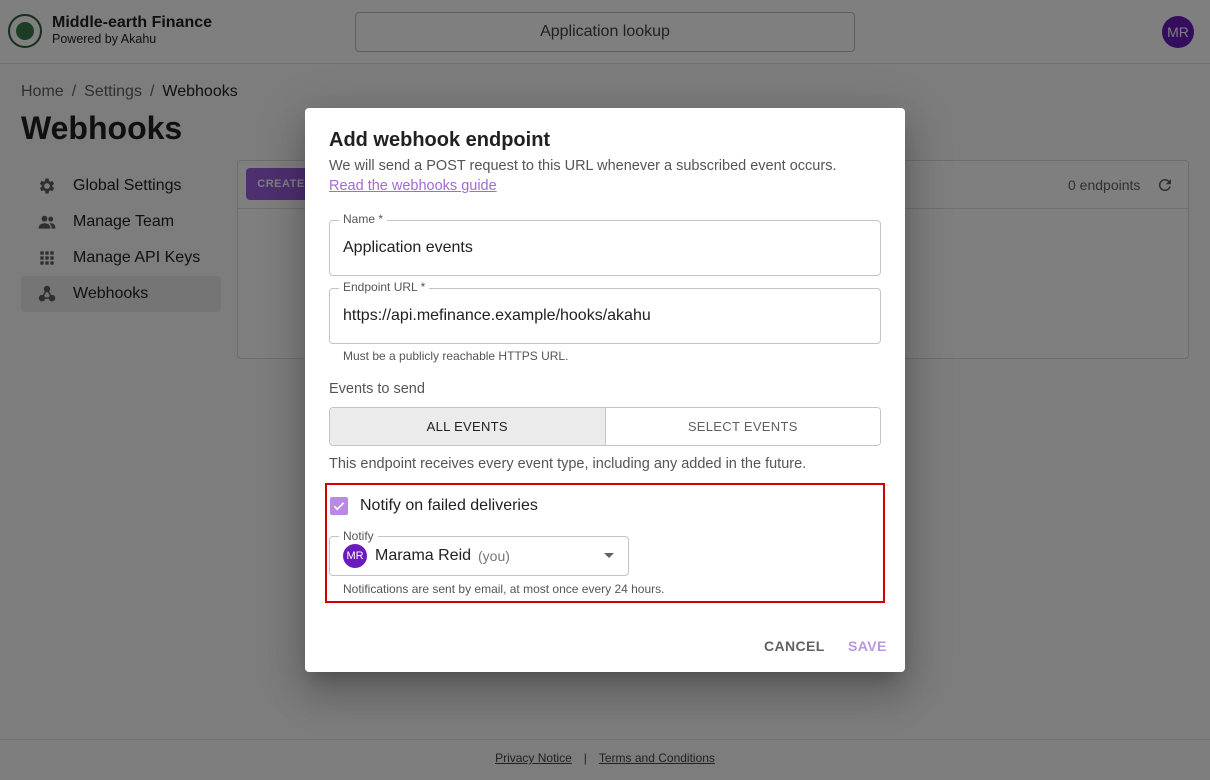 The image size is (1210, 780). Describe the element at coordinates (467, 426) in the screenshot. I see `all-events-toggle: ALL EVENTS` at that location.